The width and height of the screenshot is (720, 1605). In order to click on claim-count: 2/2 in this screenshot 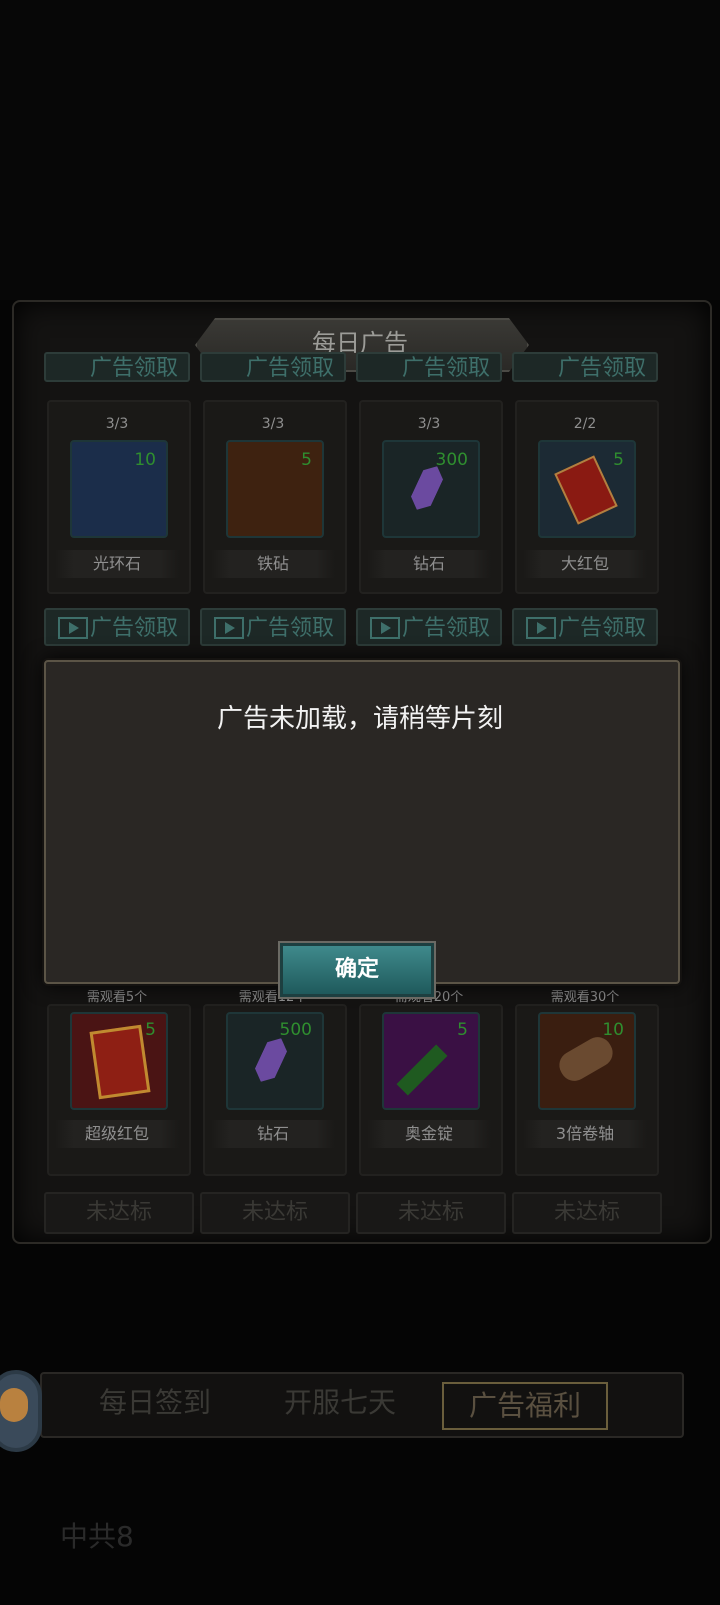, I will do `click(585, 424)`.